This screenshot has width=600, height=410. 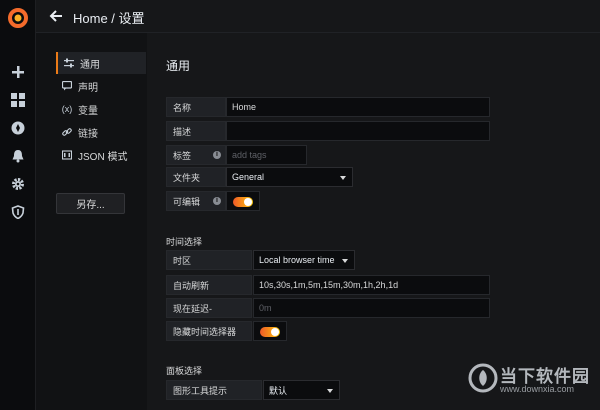 What do you see at coordinates (88, 134) in the screenshot?
I see `settings-nav-label: 链接` at bounding box center [88, 134].